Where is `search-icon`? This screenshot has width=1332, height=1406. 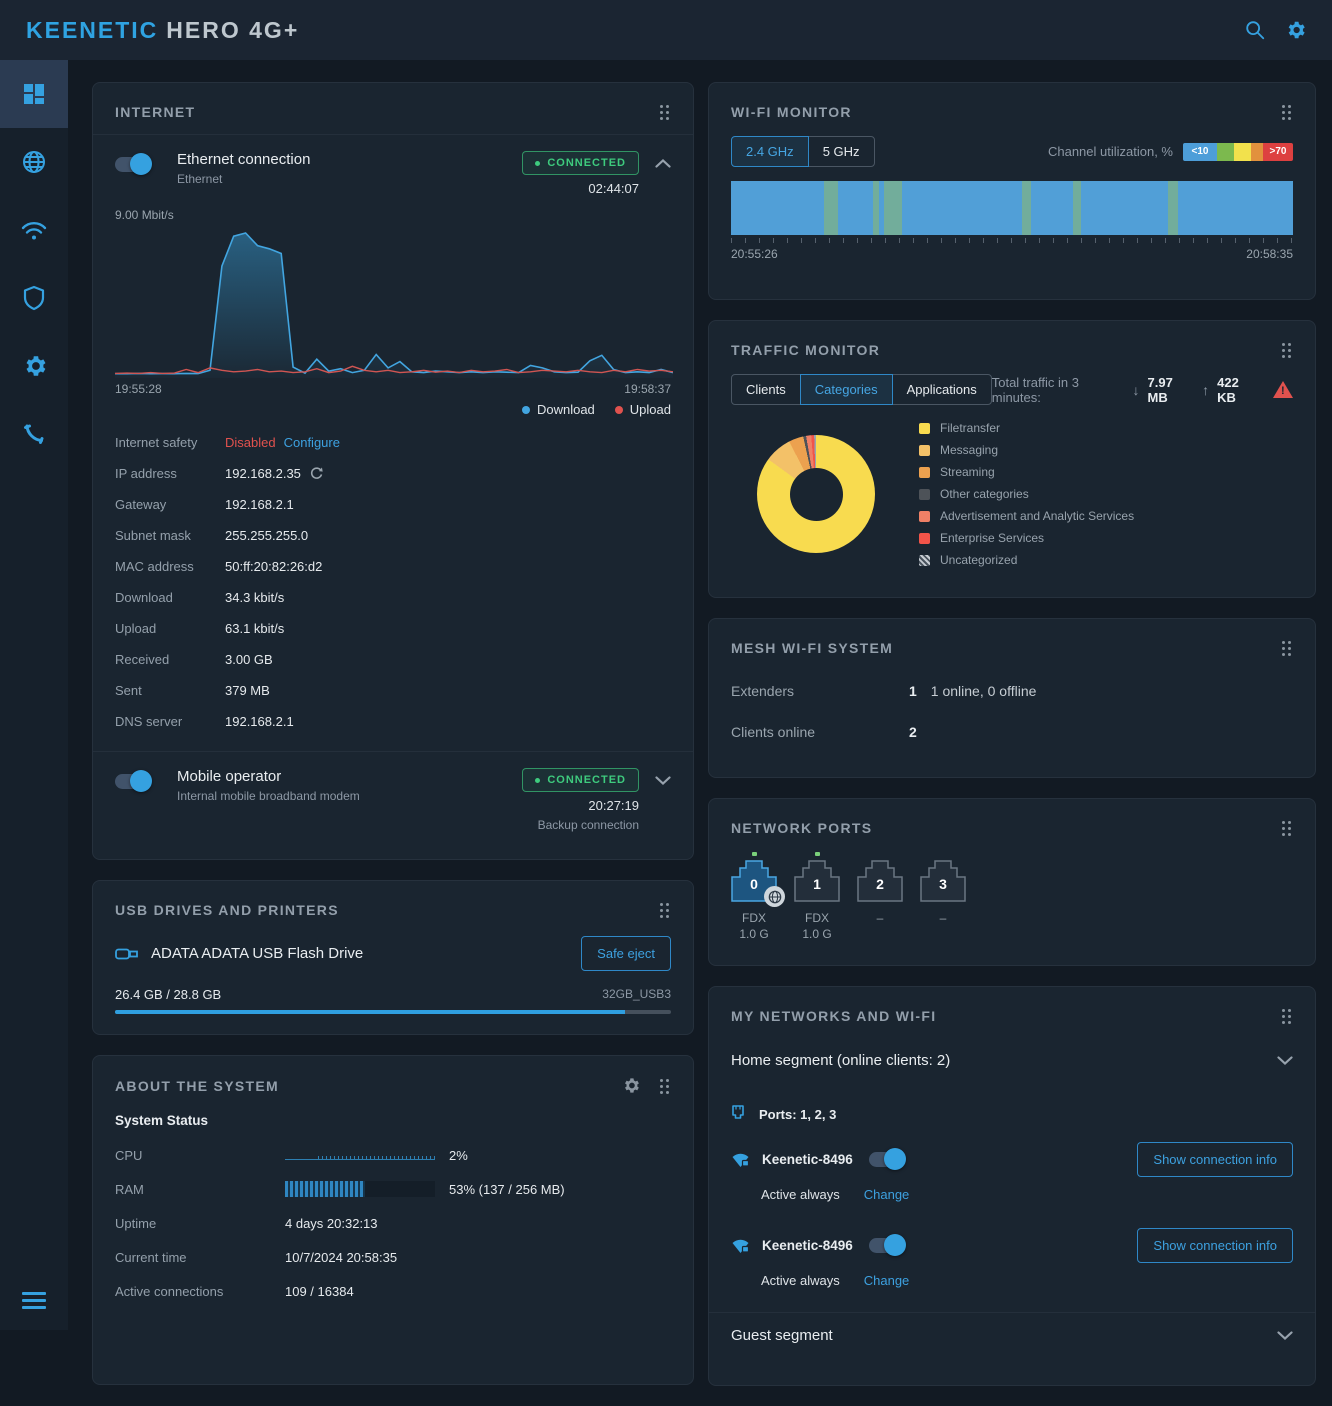 search-icon is located at coordinates (1255, 30).